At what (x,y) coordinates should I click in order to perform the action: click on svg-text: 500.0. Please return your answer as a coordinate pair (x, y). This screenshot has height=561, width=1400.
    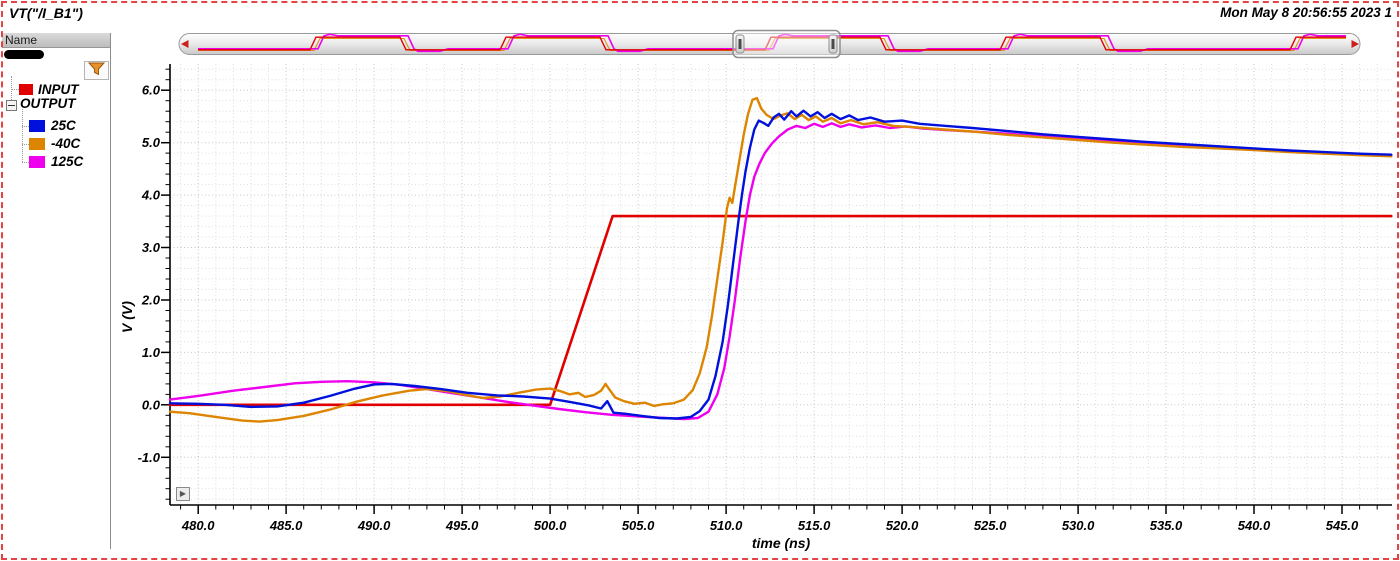
    Looking at the image, I should click on (550, 525).